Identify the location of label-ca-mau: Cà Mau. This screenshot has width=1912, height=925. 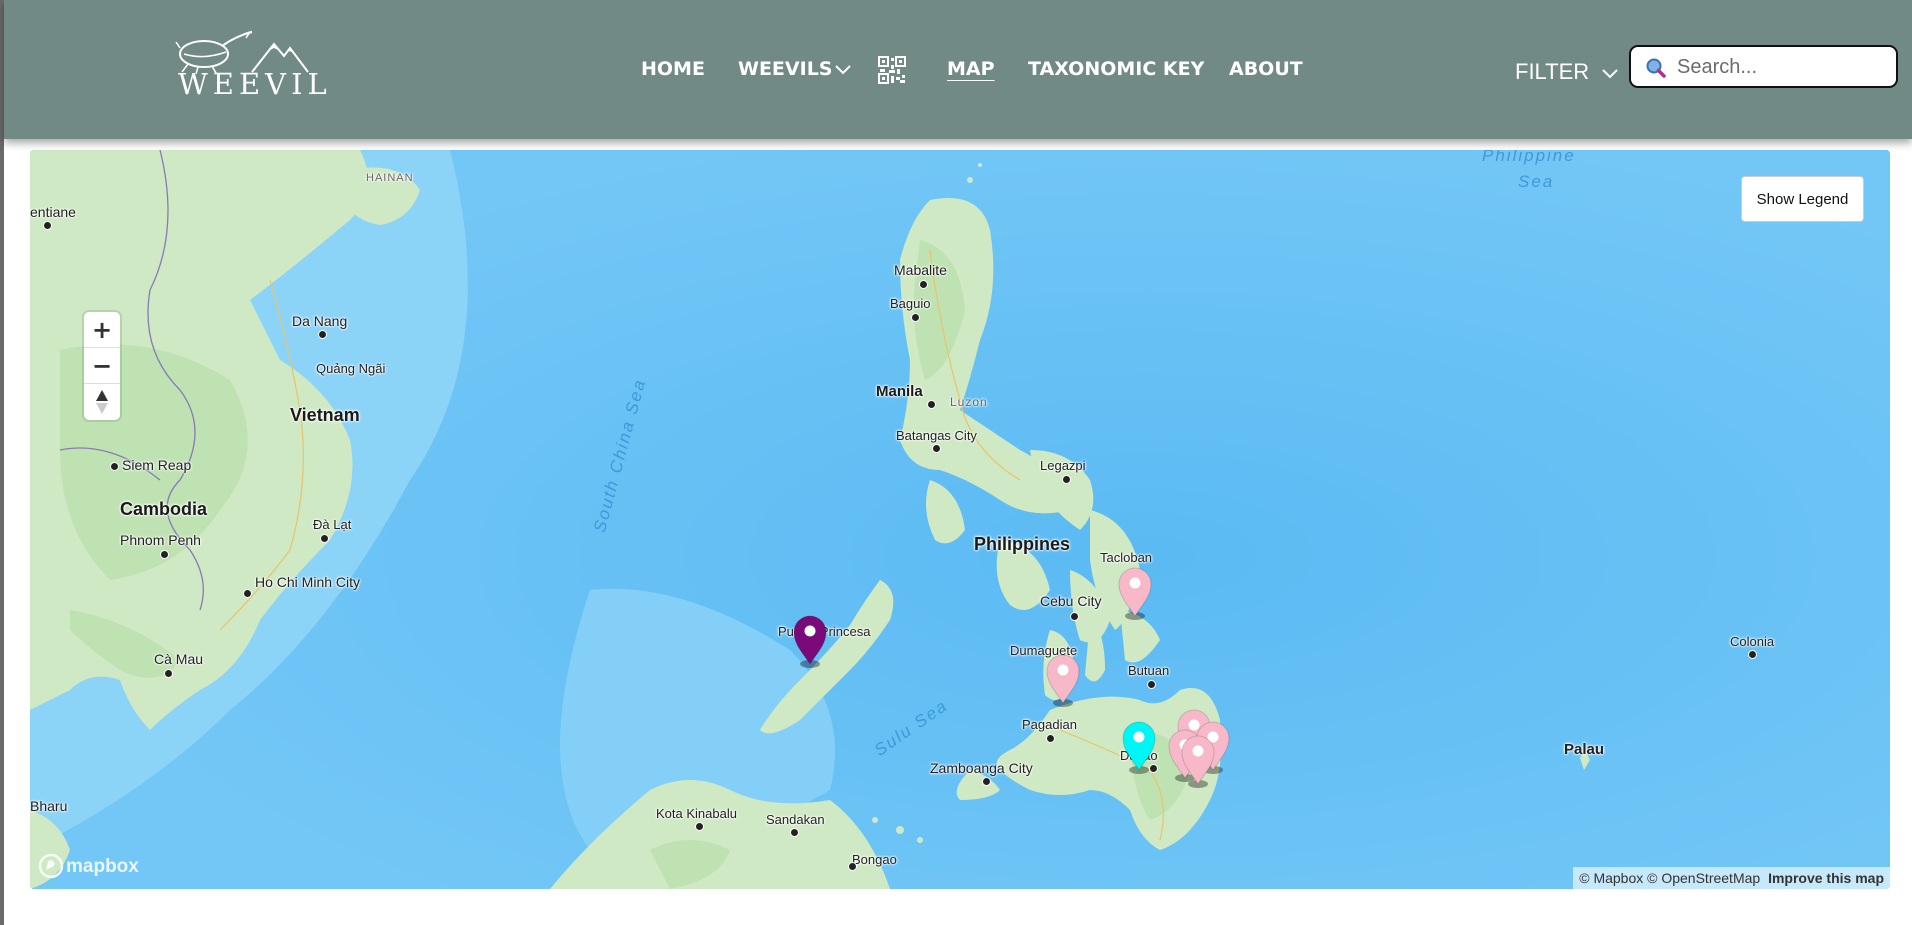
(179, 659).